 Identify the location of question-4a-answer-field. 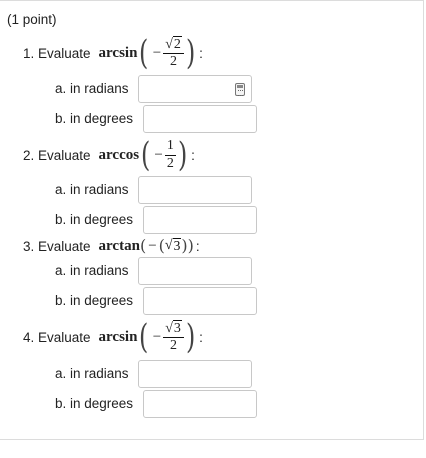
(195, 374).